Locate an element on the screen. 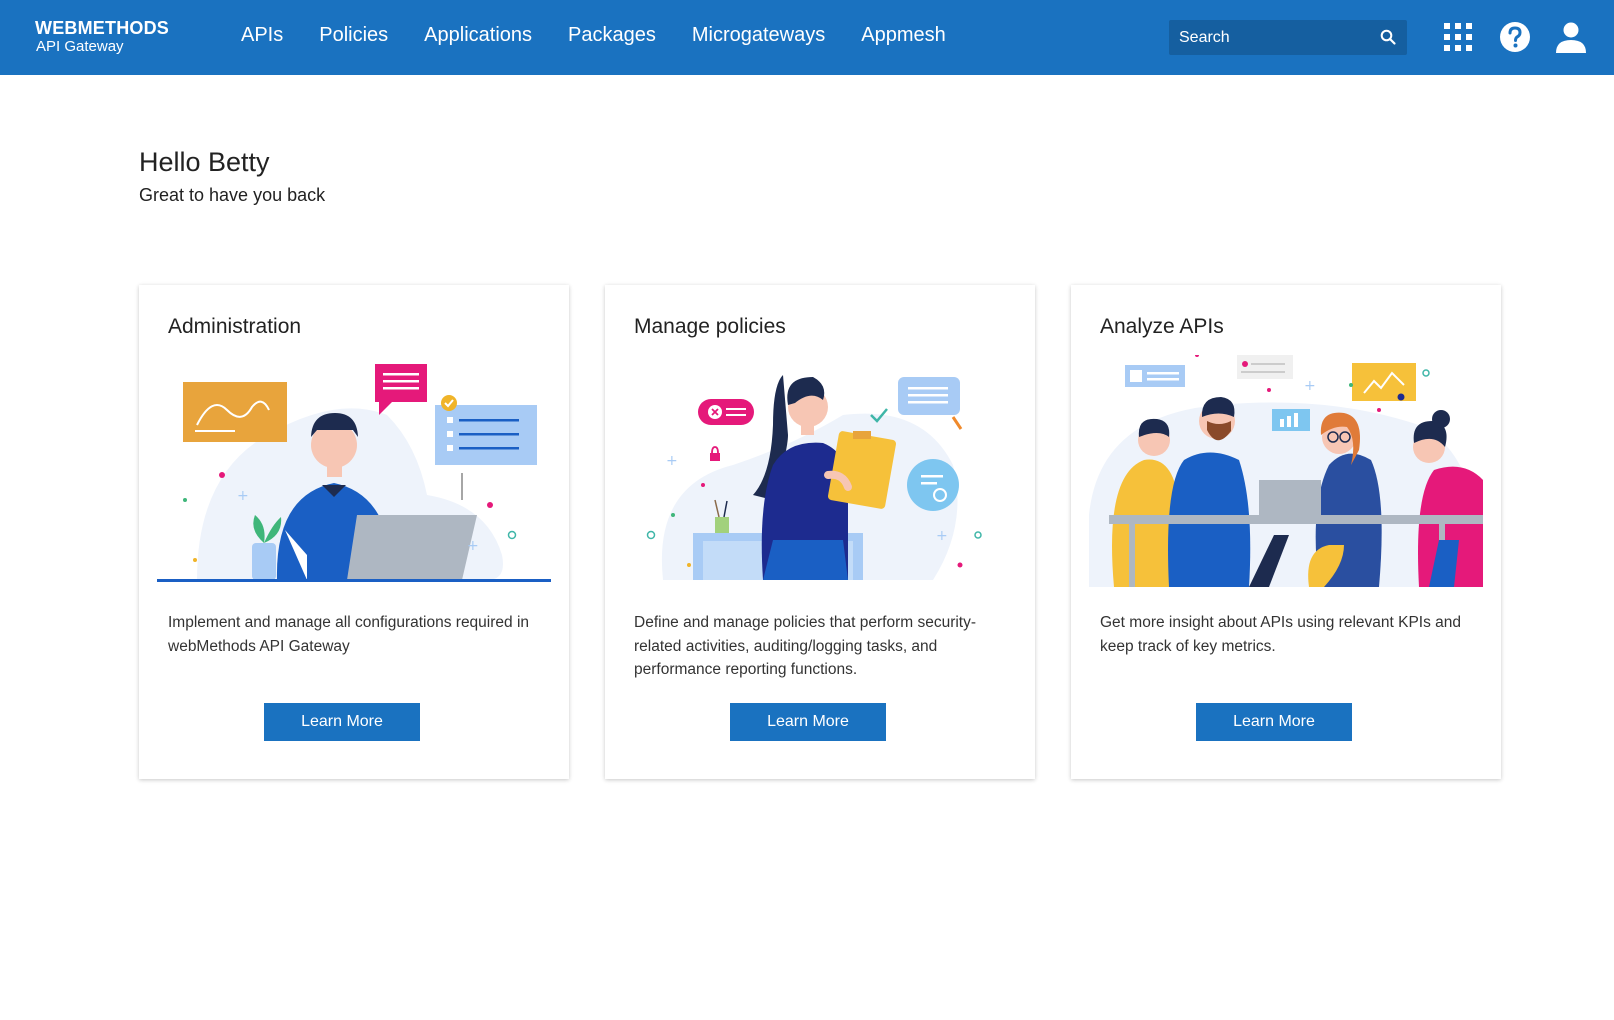  brand-name: WEBMETHODS is located at coordinates (102, 28).